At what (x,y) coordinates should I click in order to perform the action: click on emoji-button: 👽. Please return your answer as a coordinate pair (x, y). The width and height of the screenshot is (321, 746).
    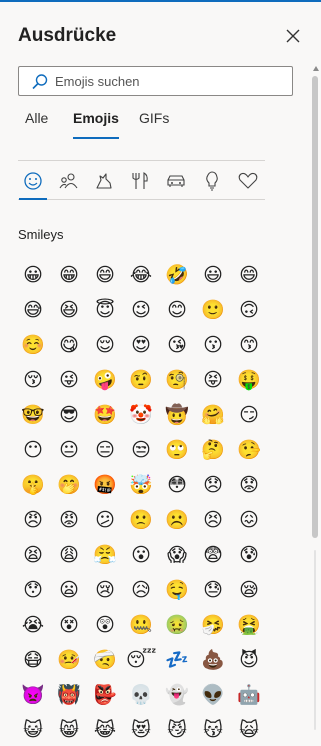
    Looking at the image, I should click on (213, 695).